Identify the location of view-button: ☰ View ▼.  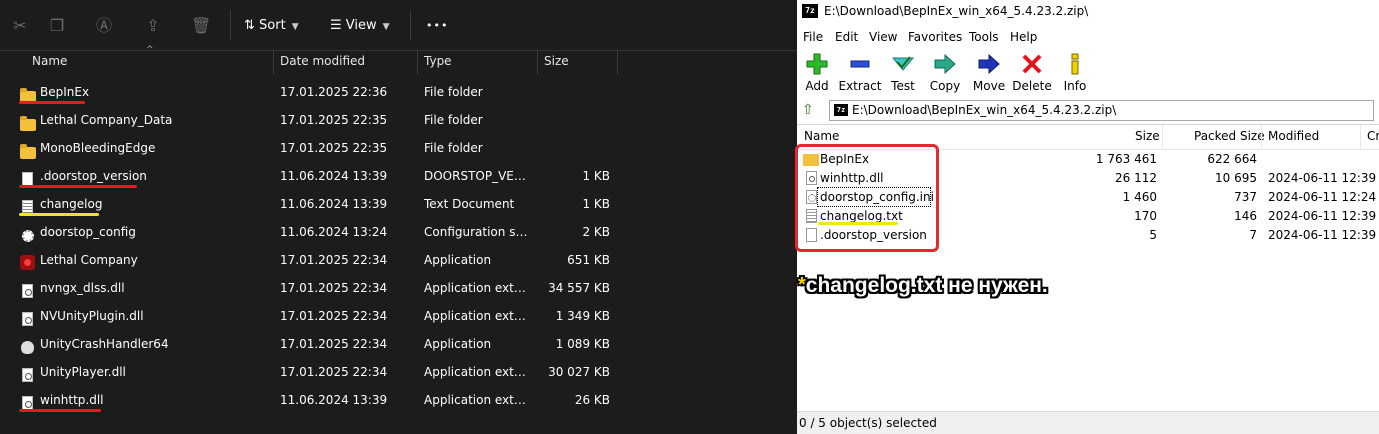
(360, 26).